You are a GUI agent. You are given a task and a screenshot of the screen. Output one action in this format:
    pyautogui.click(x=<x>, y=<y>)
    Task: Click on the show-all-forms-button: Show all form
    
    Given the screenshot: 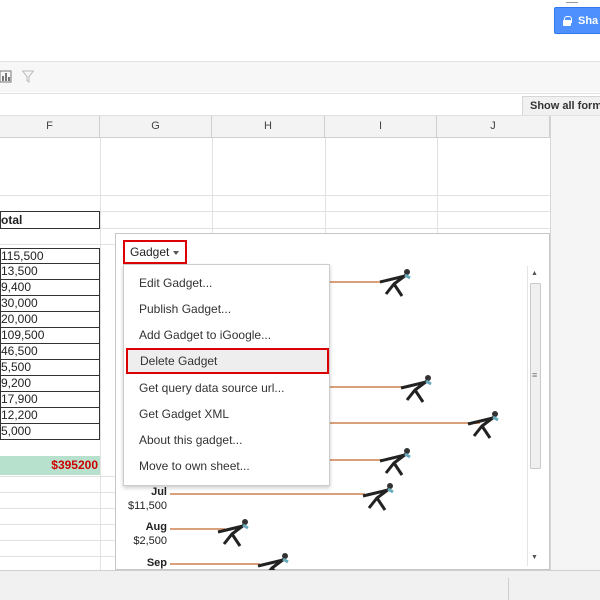 What is the action you would take?
    pyautogui.click(x=561, y=106)
    